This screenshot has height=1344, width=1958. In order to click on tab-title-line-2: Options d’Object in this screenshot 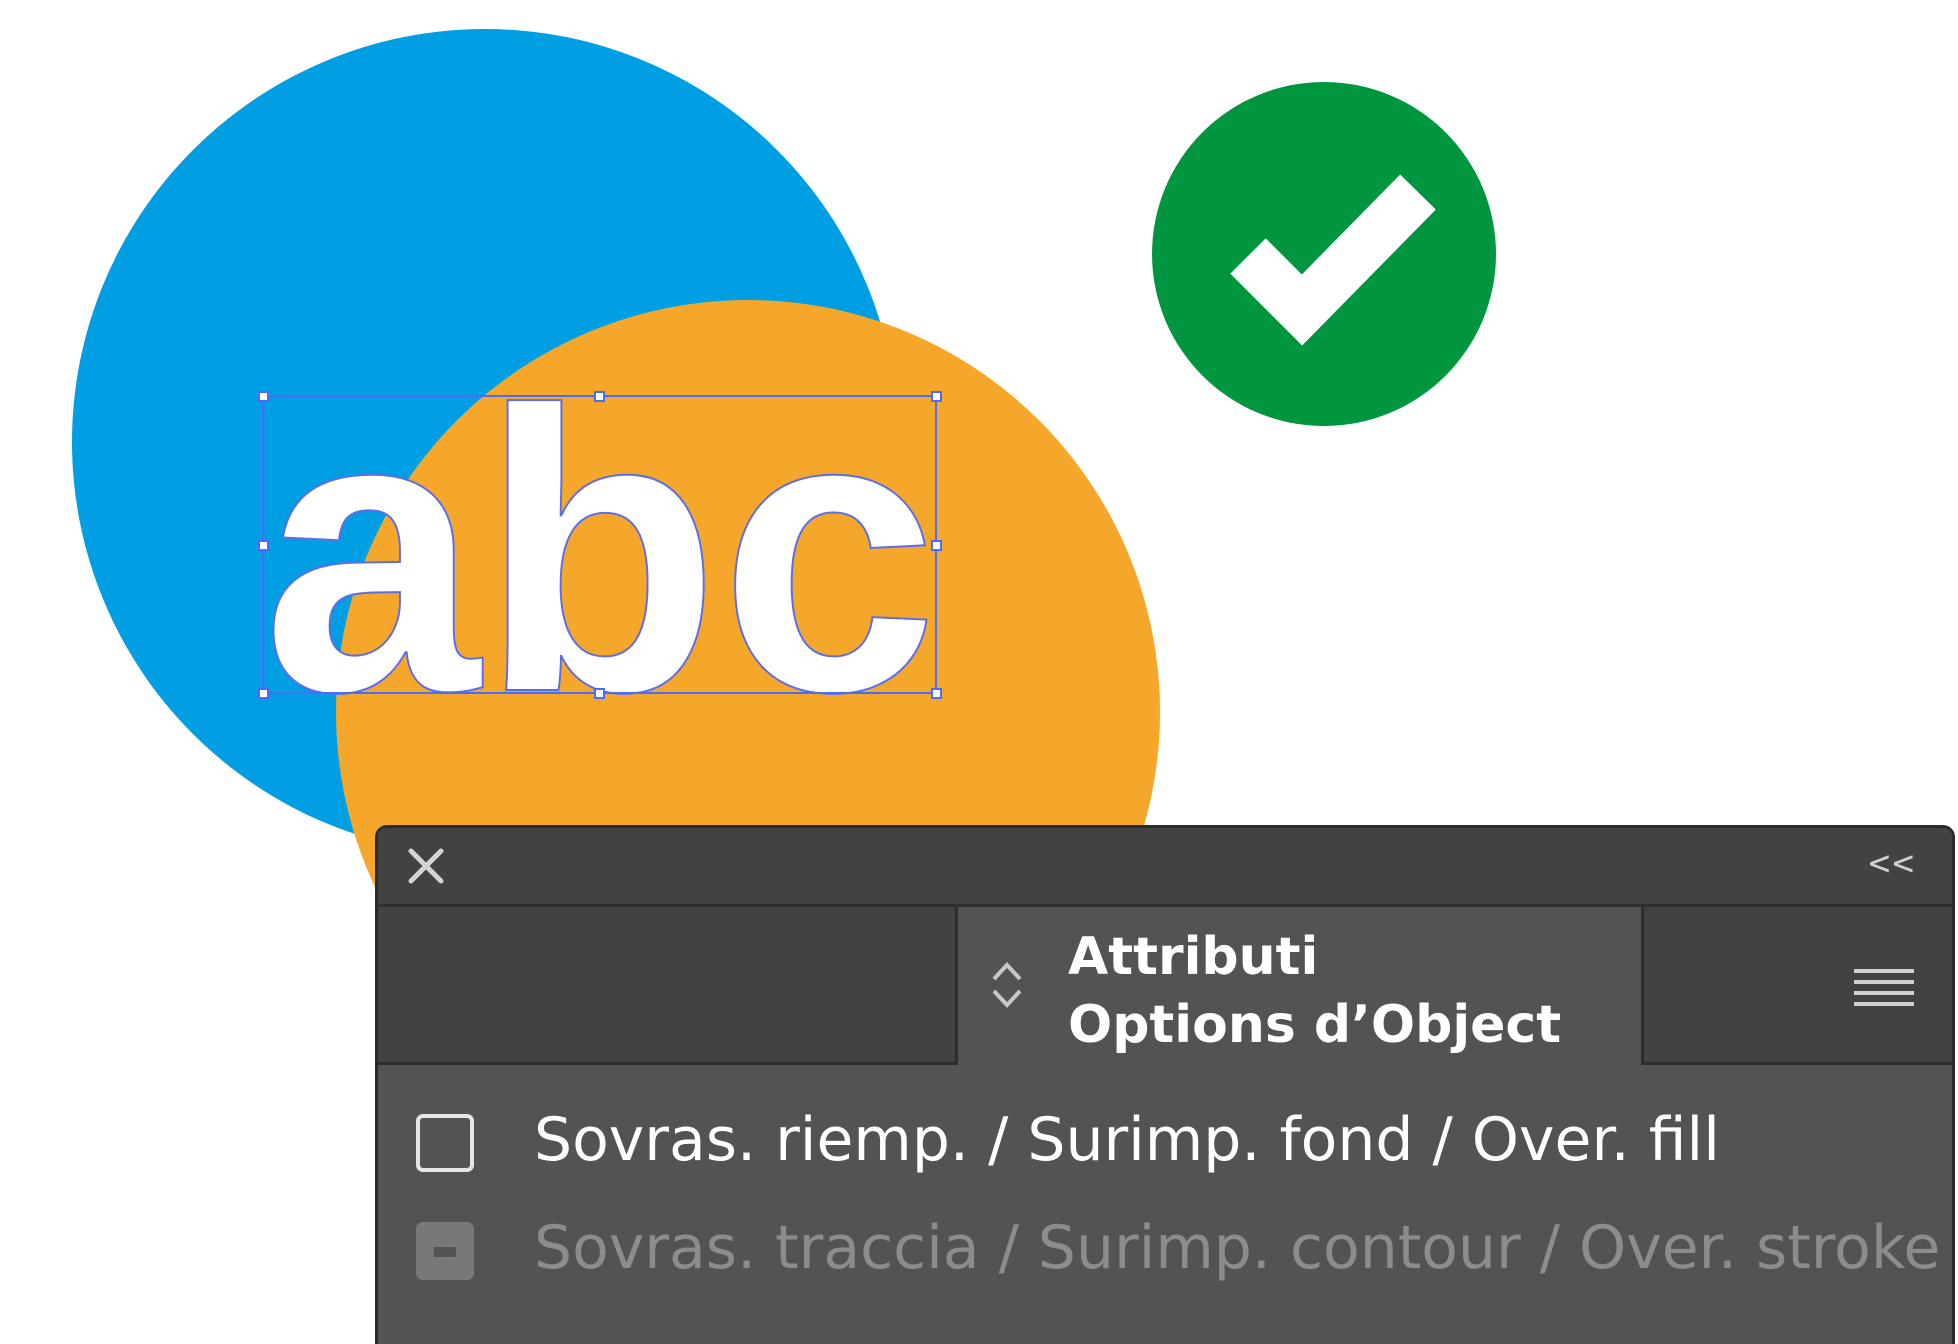, I will do `click(1315, 1025)`.